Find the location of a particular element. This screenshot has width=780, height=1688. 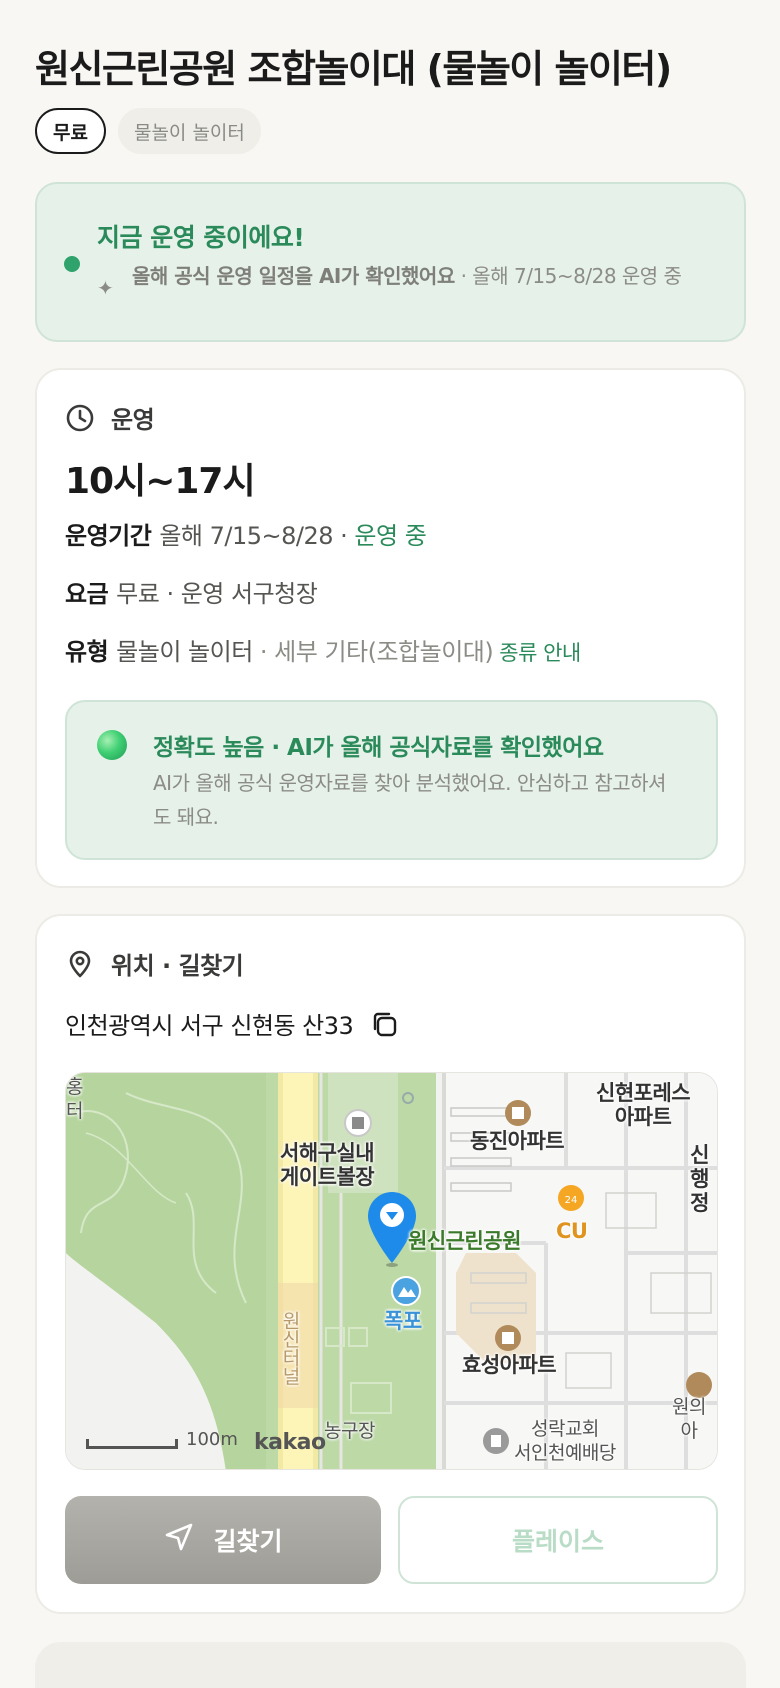

status-dot-icon is located at coordinates (72, 264).